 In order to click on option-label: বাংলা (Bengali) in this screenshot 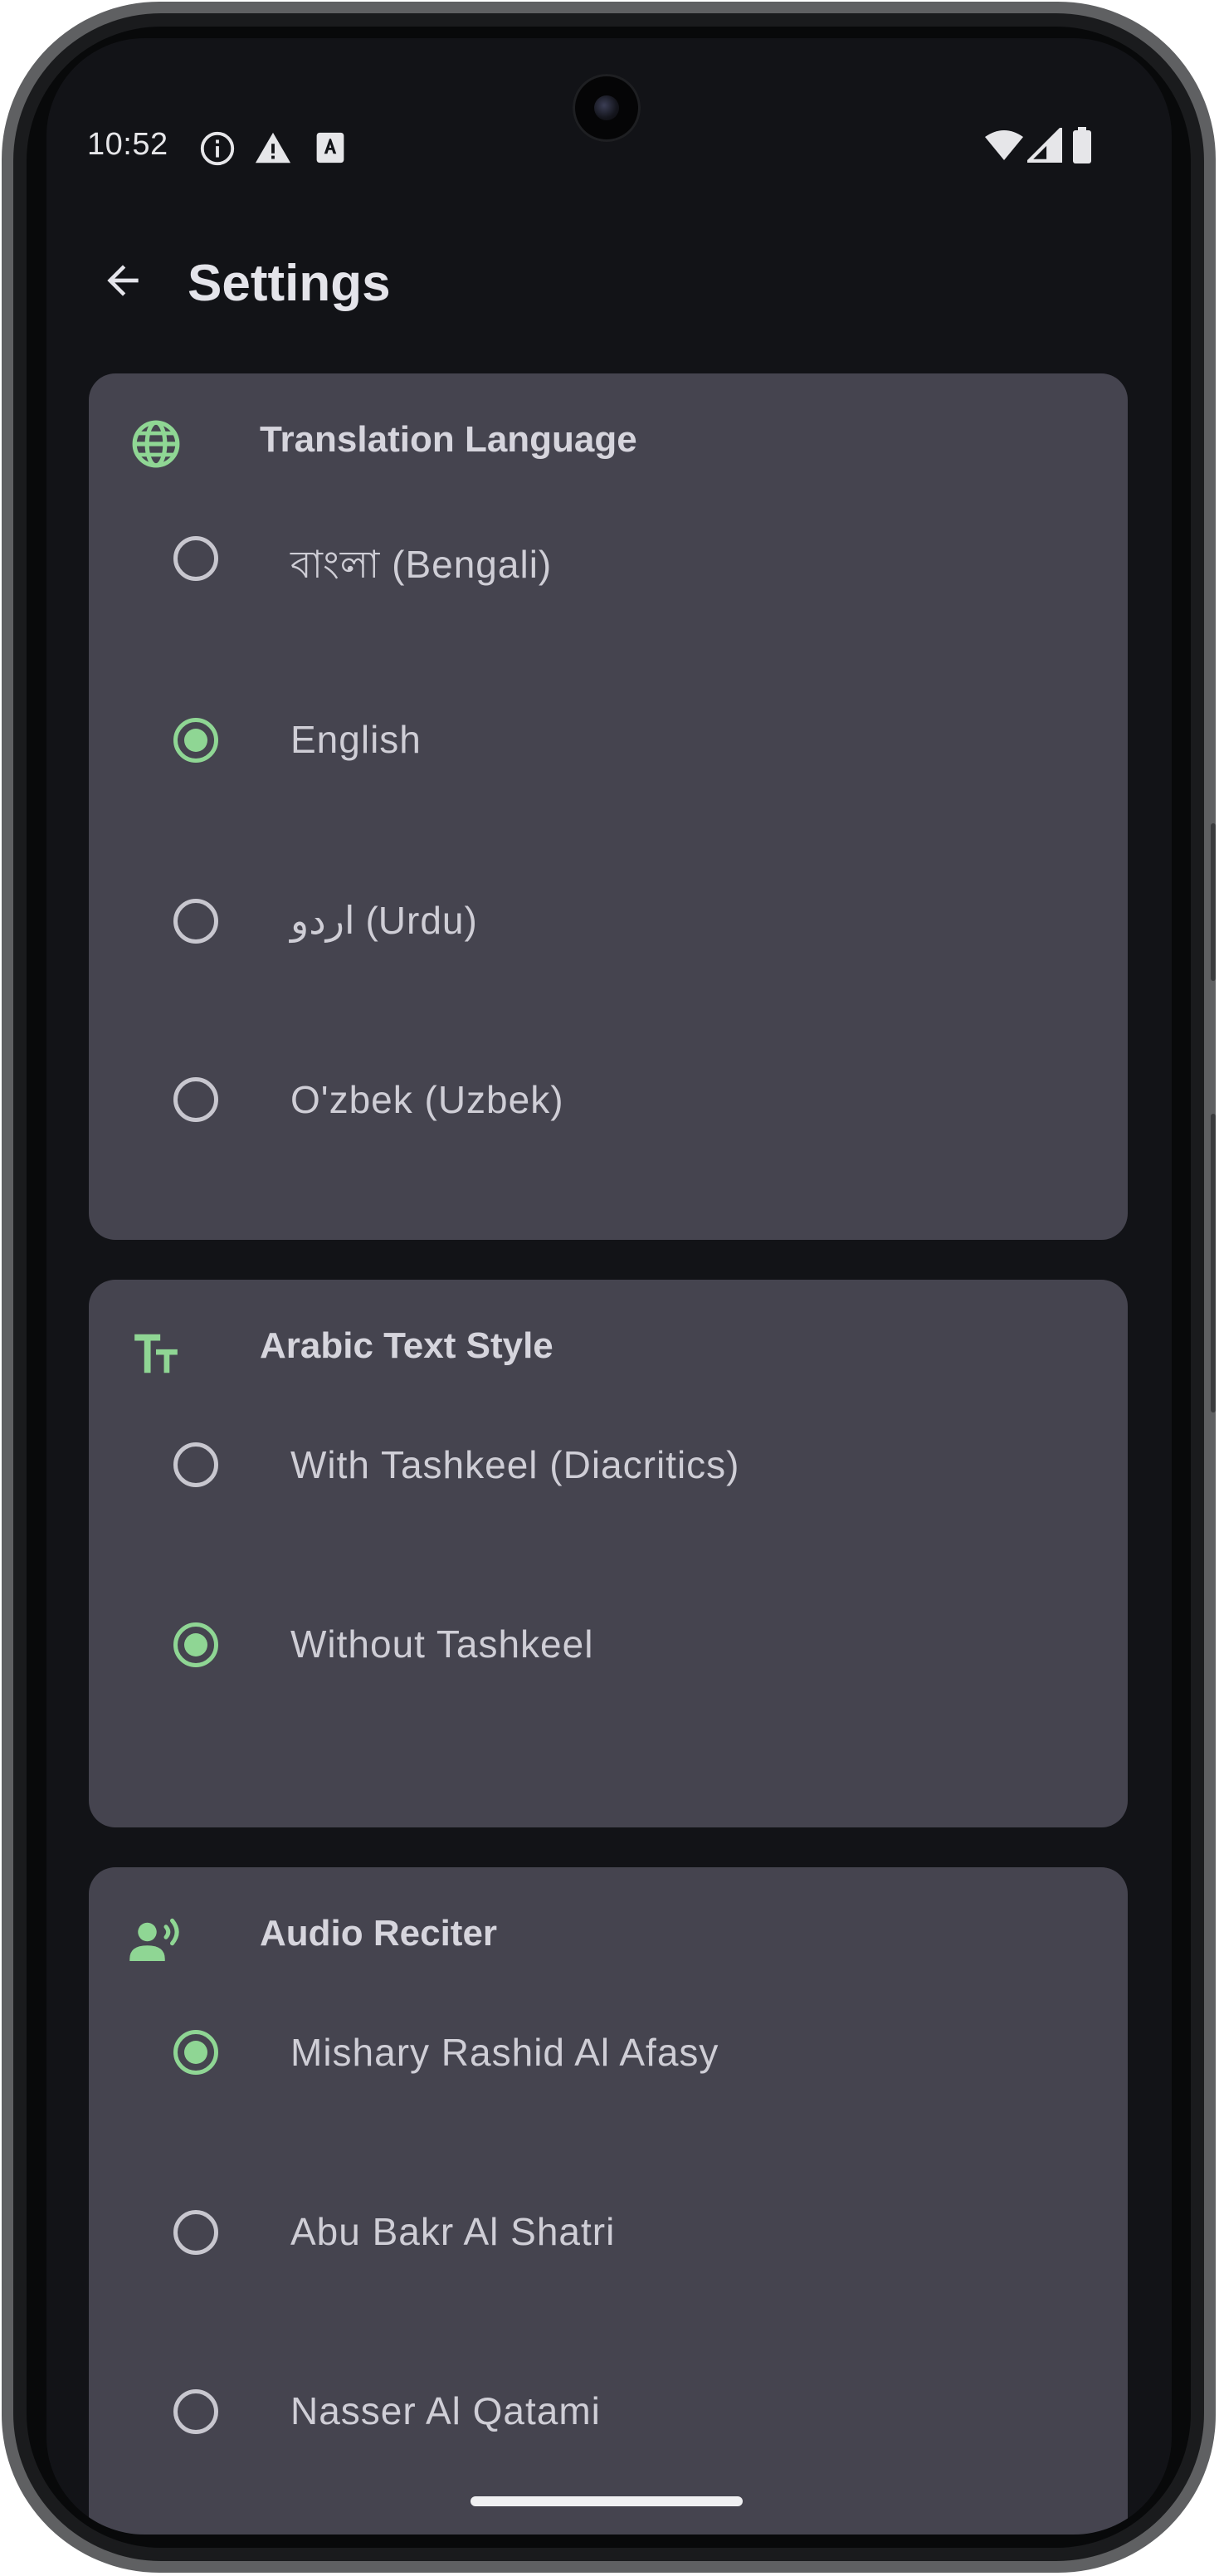, I will do `click(422, 564)`.